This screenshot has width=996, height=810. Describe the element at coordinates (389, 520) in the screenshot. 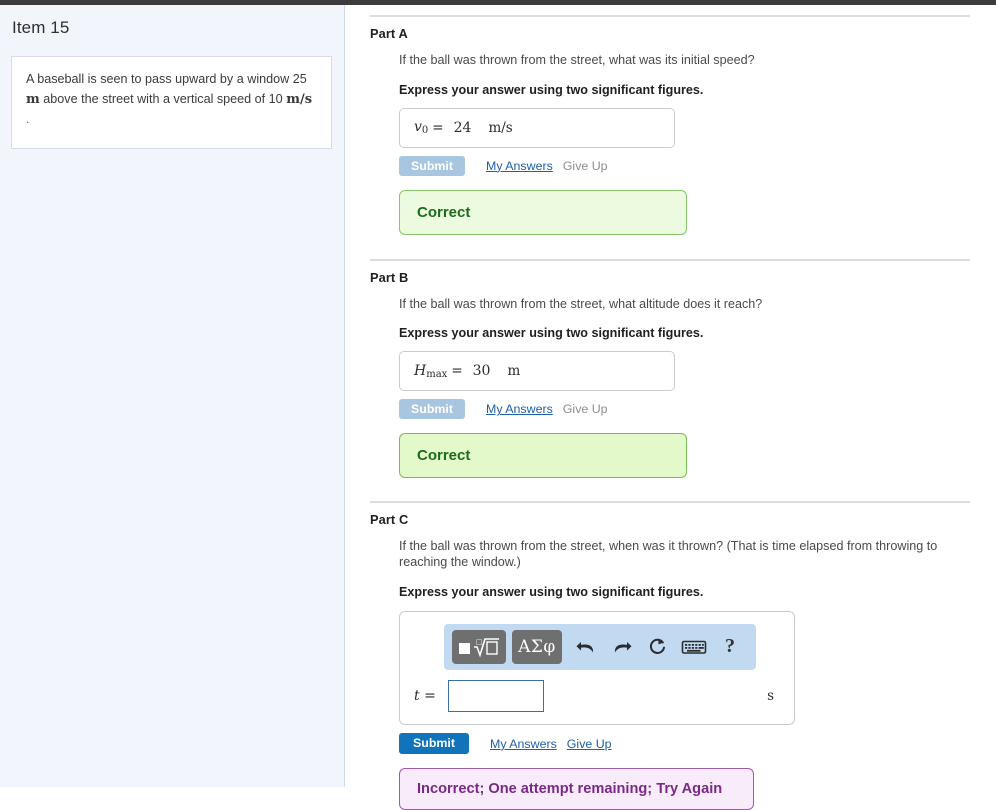

I see `part-c-label: Part C` at that location.